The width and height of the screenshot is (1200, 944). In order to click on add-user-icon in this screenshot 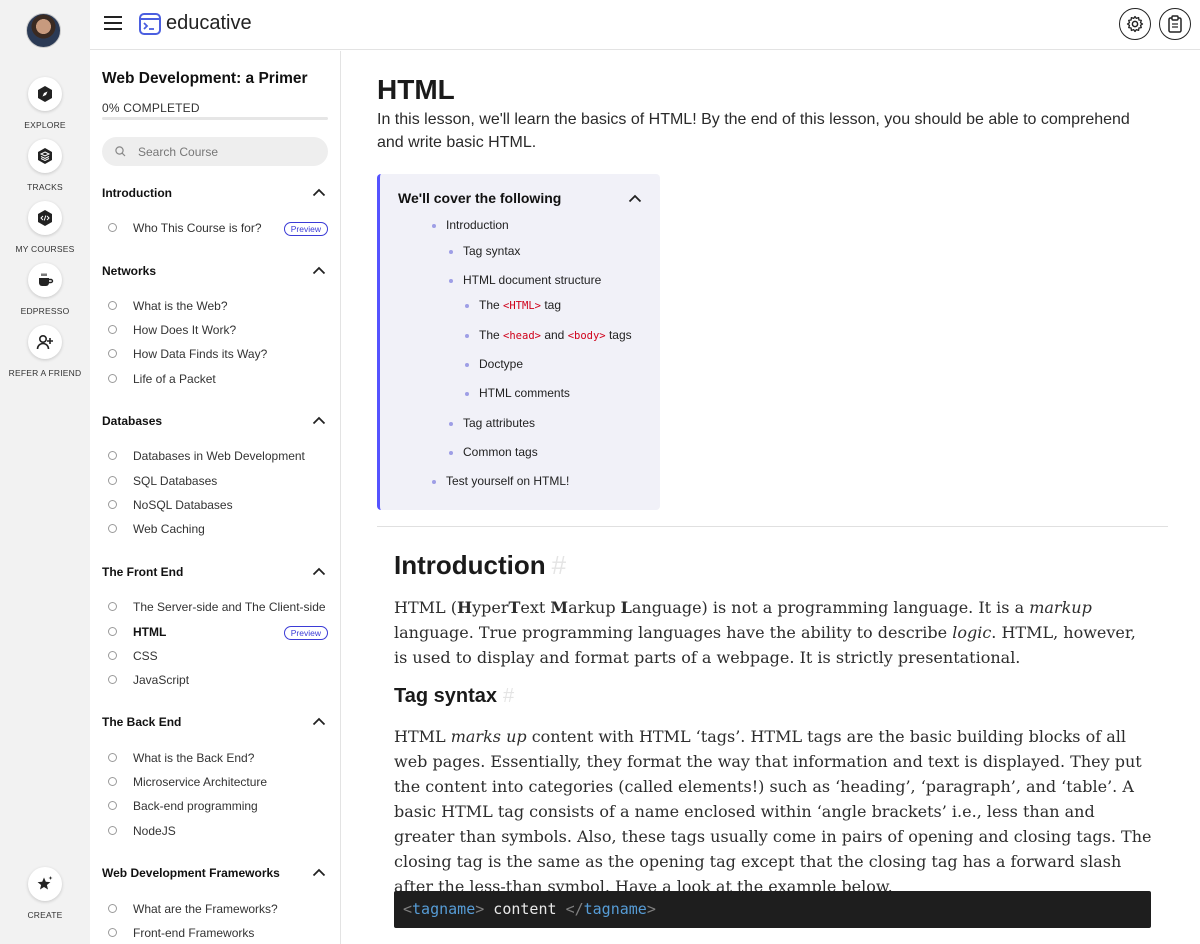, I will do `click(45, 342)`.